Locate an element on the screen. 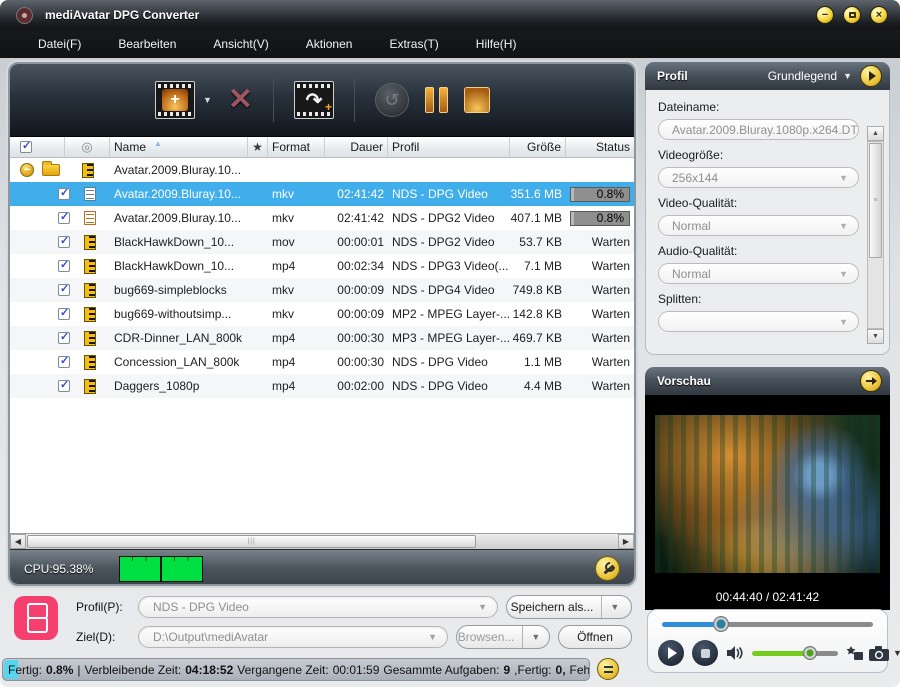  cell-groesse: 749.8 KB is located at coordinates (537, 290).